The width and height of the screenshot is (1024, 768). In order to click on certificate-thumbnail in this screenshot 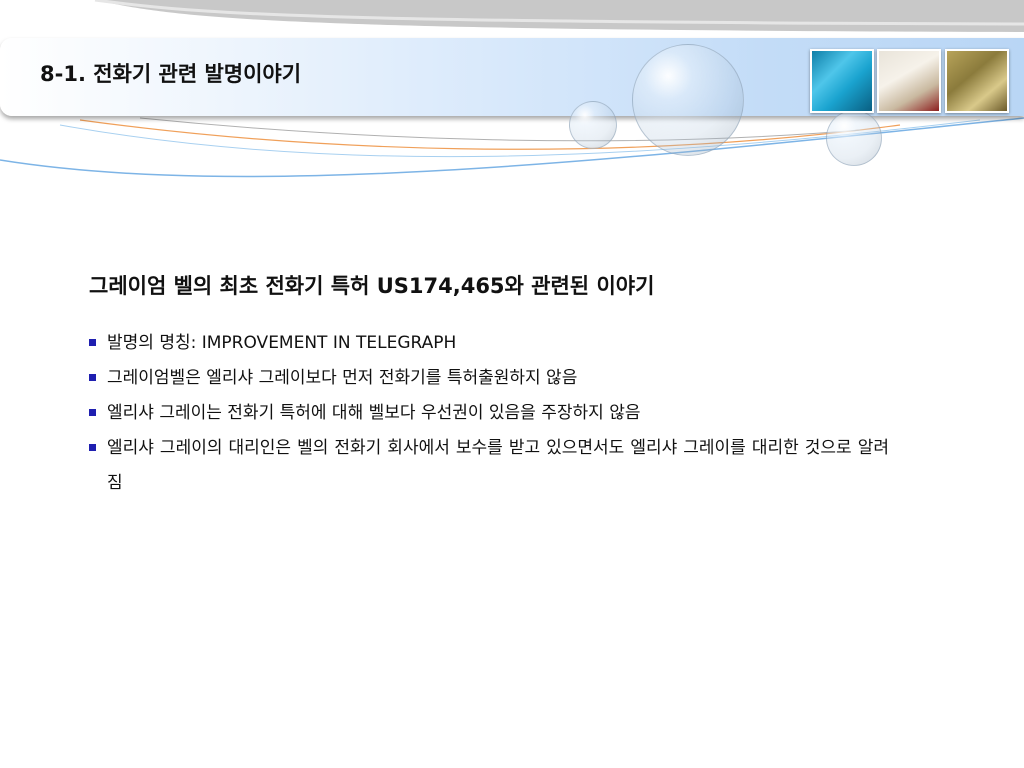, I will do `click(909, 81)`.